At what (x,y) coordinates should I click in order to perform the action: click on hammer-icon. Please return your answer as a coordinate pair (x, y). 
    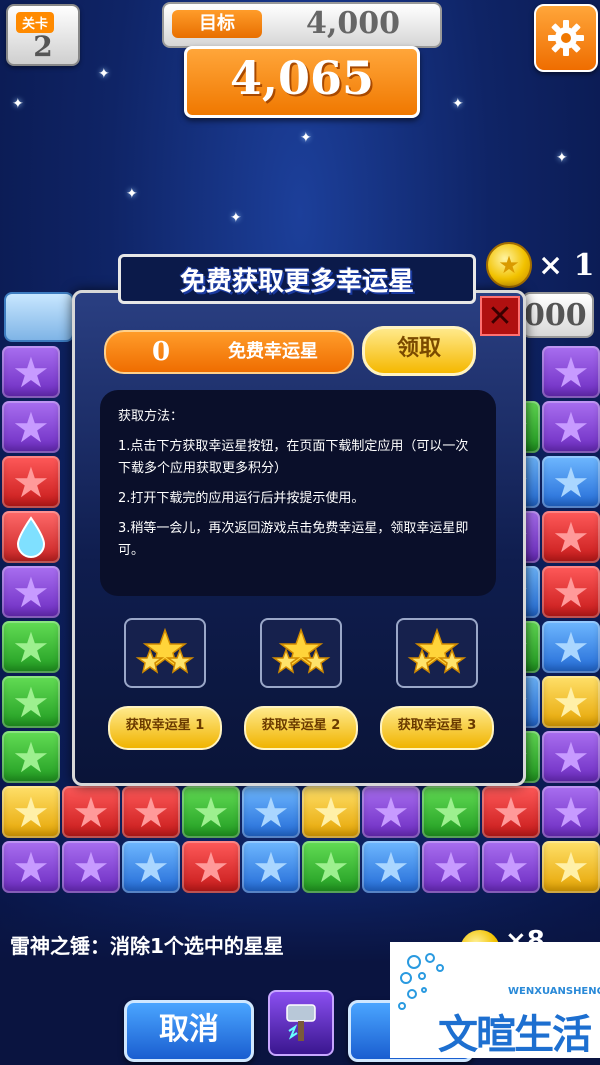
    Looking at the image, I should click on (301, 1022).